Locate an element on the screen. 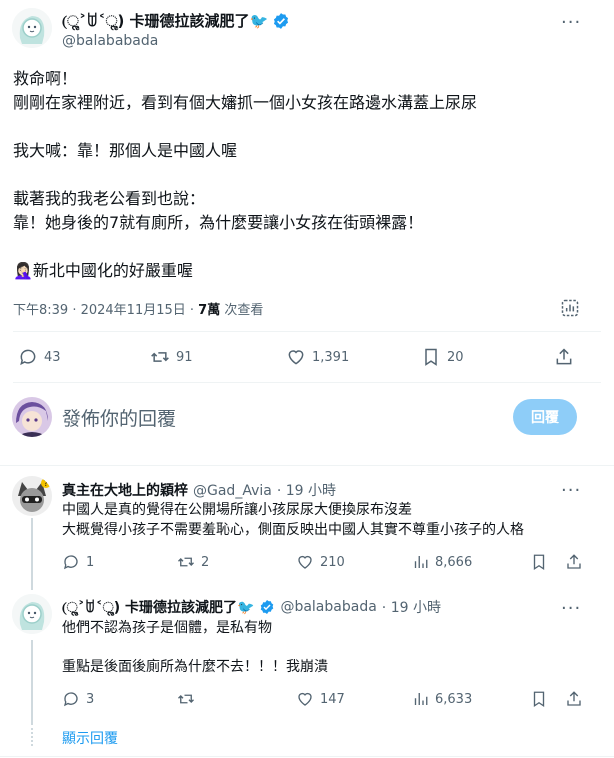 The width and height of the screenshot is (614, 758). view-label: 次查看 is located at coordinates (242, 310).